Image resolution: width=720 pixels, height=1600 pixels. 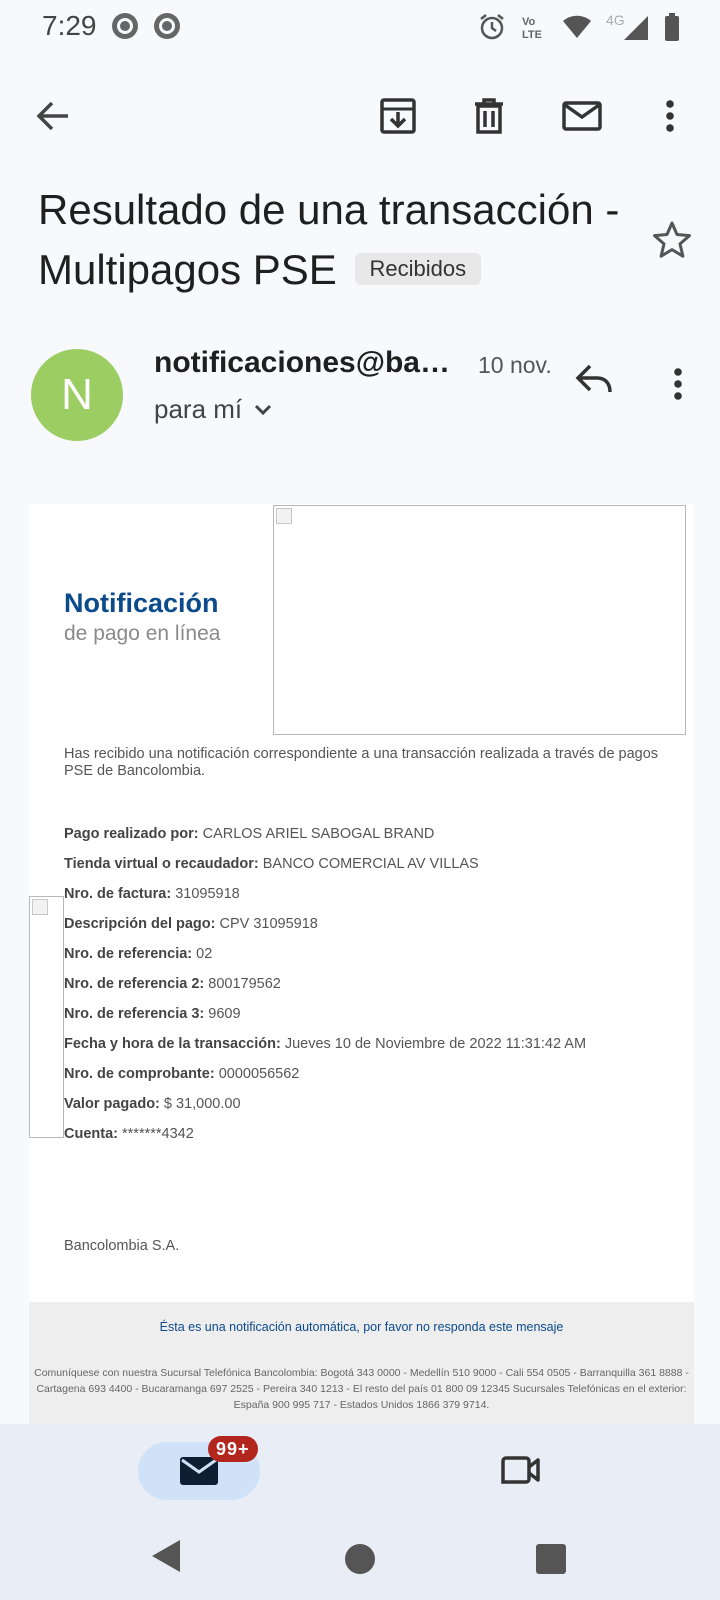 I want to click on delete-icon, so click(x=489, y=116).